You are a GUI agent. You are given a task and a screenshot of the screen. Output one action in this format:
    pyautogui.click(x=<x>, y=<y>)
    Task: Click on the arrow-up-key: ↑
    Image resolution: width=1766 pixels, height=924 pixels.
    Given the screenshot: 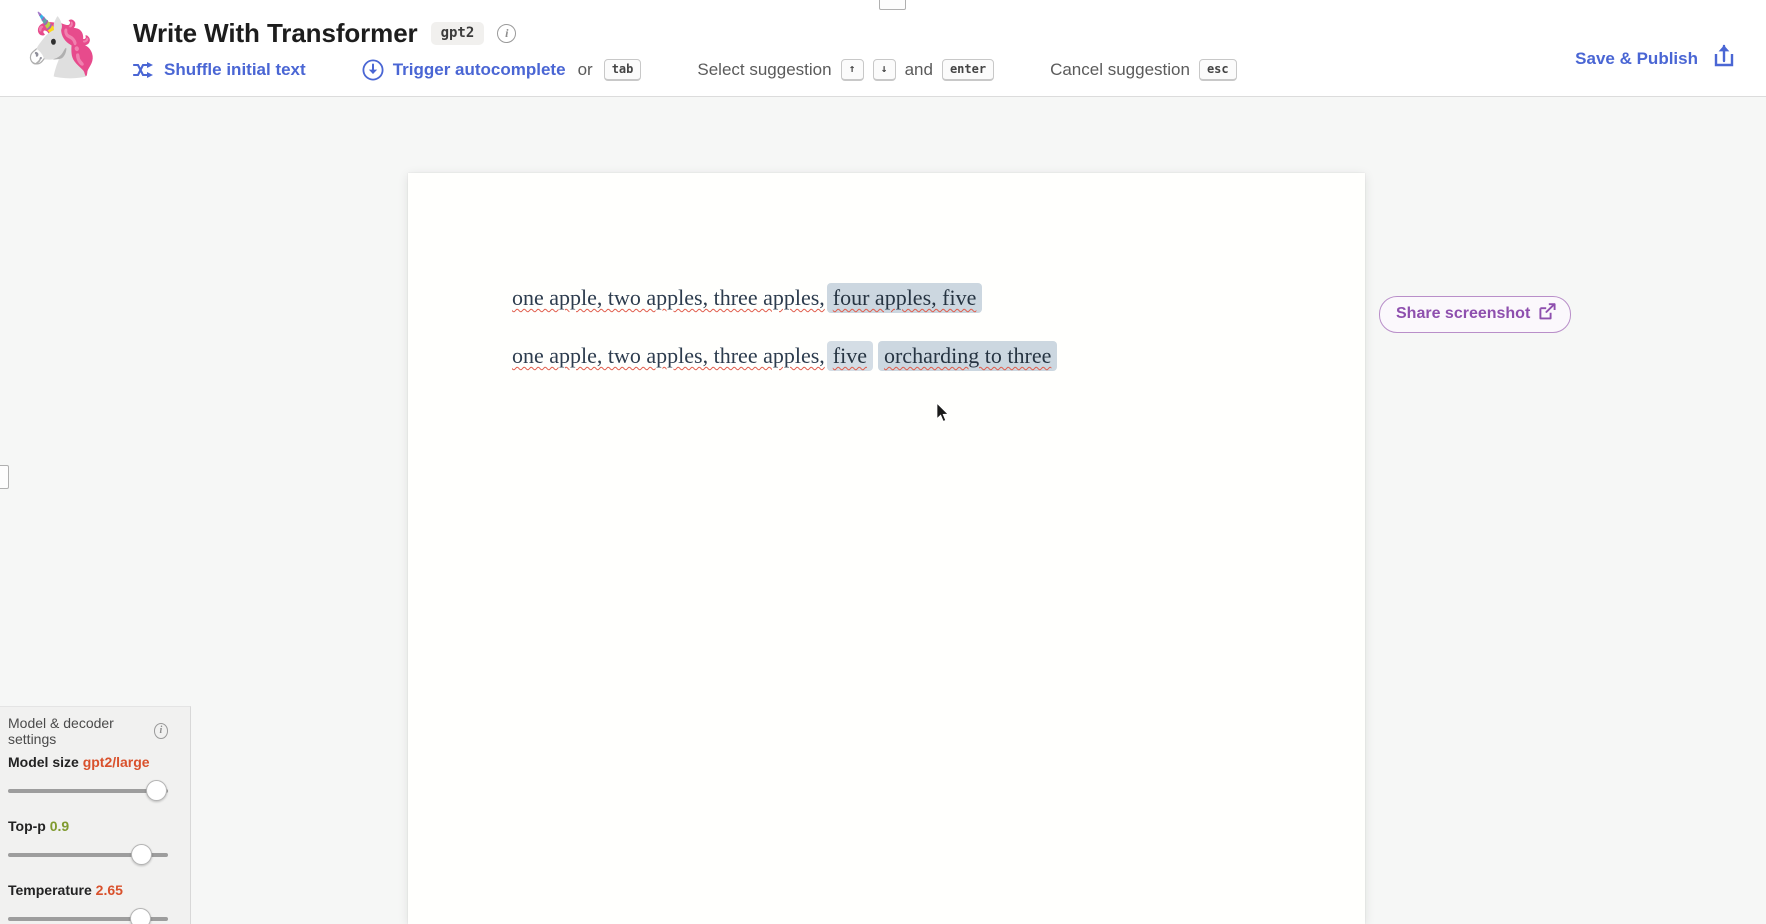 What is the action you would take?
    pyautogui.click(x=852, y=70)
    